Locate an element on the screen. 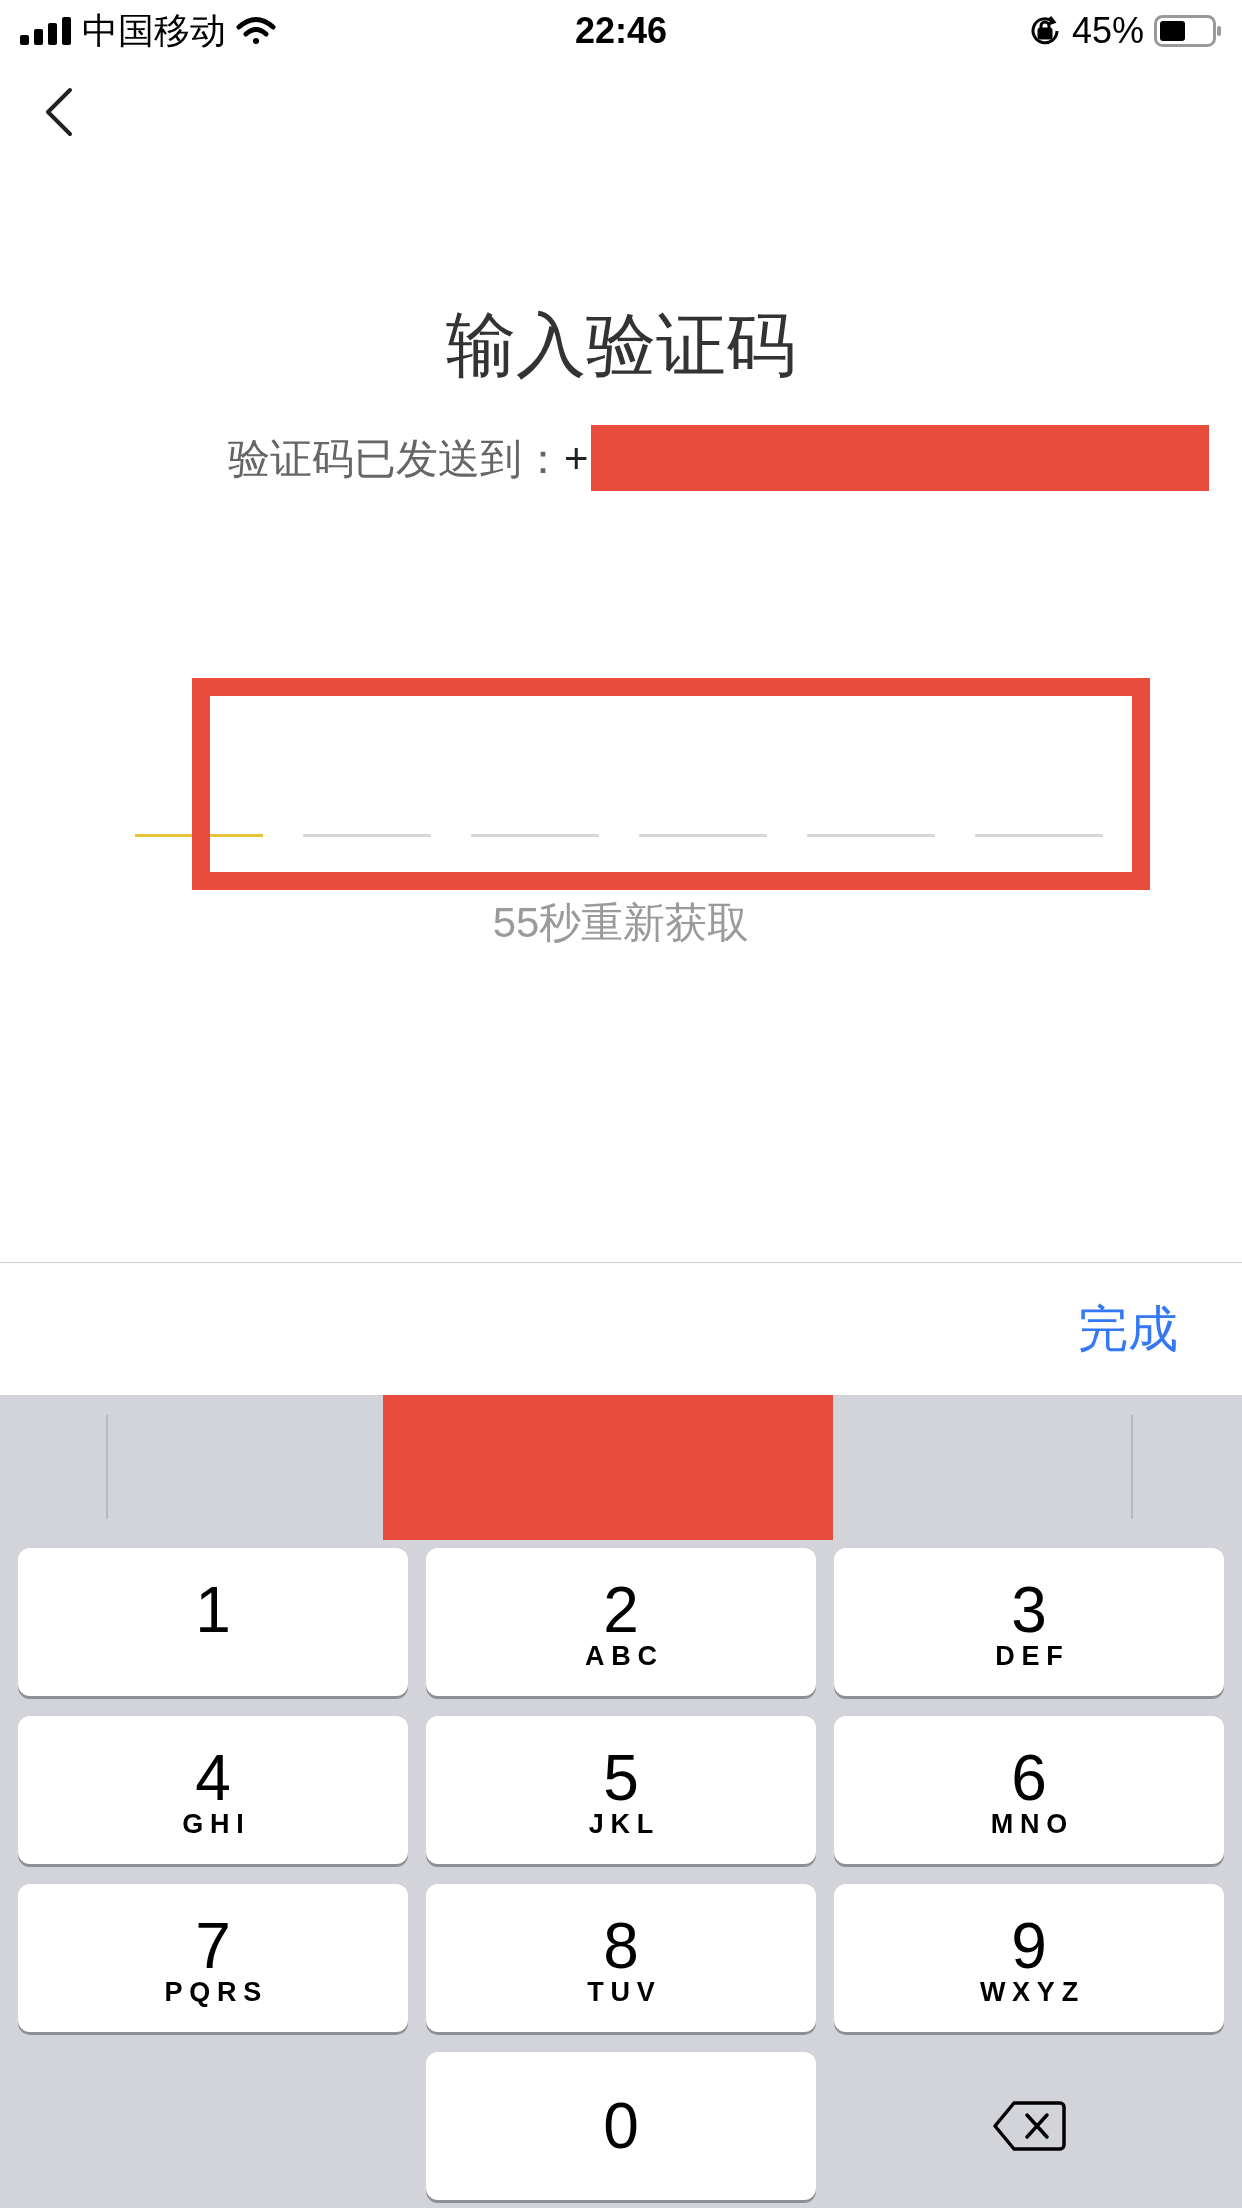 The image size is (1242, 2208). keypad-key: 4 GHI is located at coordinates (213, 1790).